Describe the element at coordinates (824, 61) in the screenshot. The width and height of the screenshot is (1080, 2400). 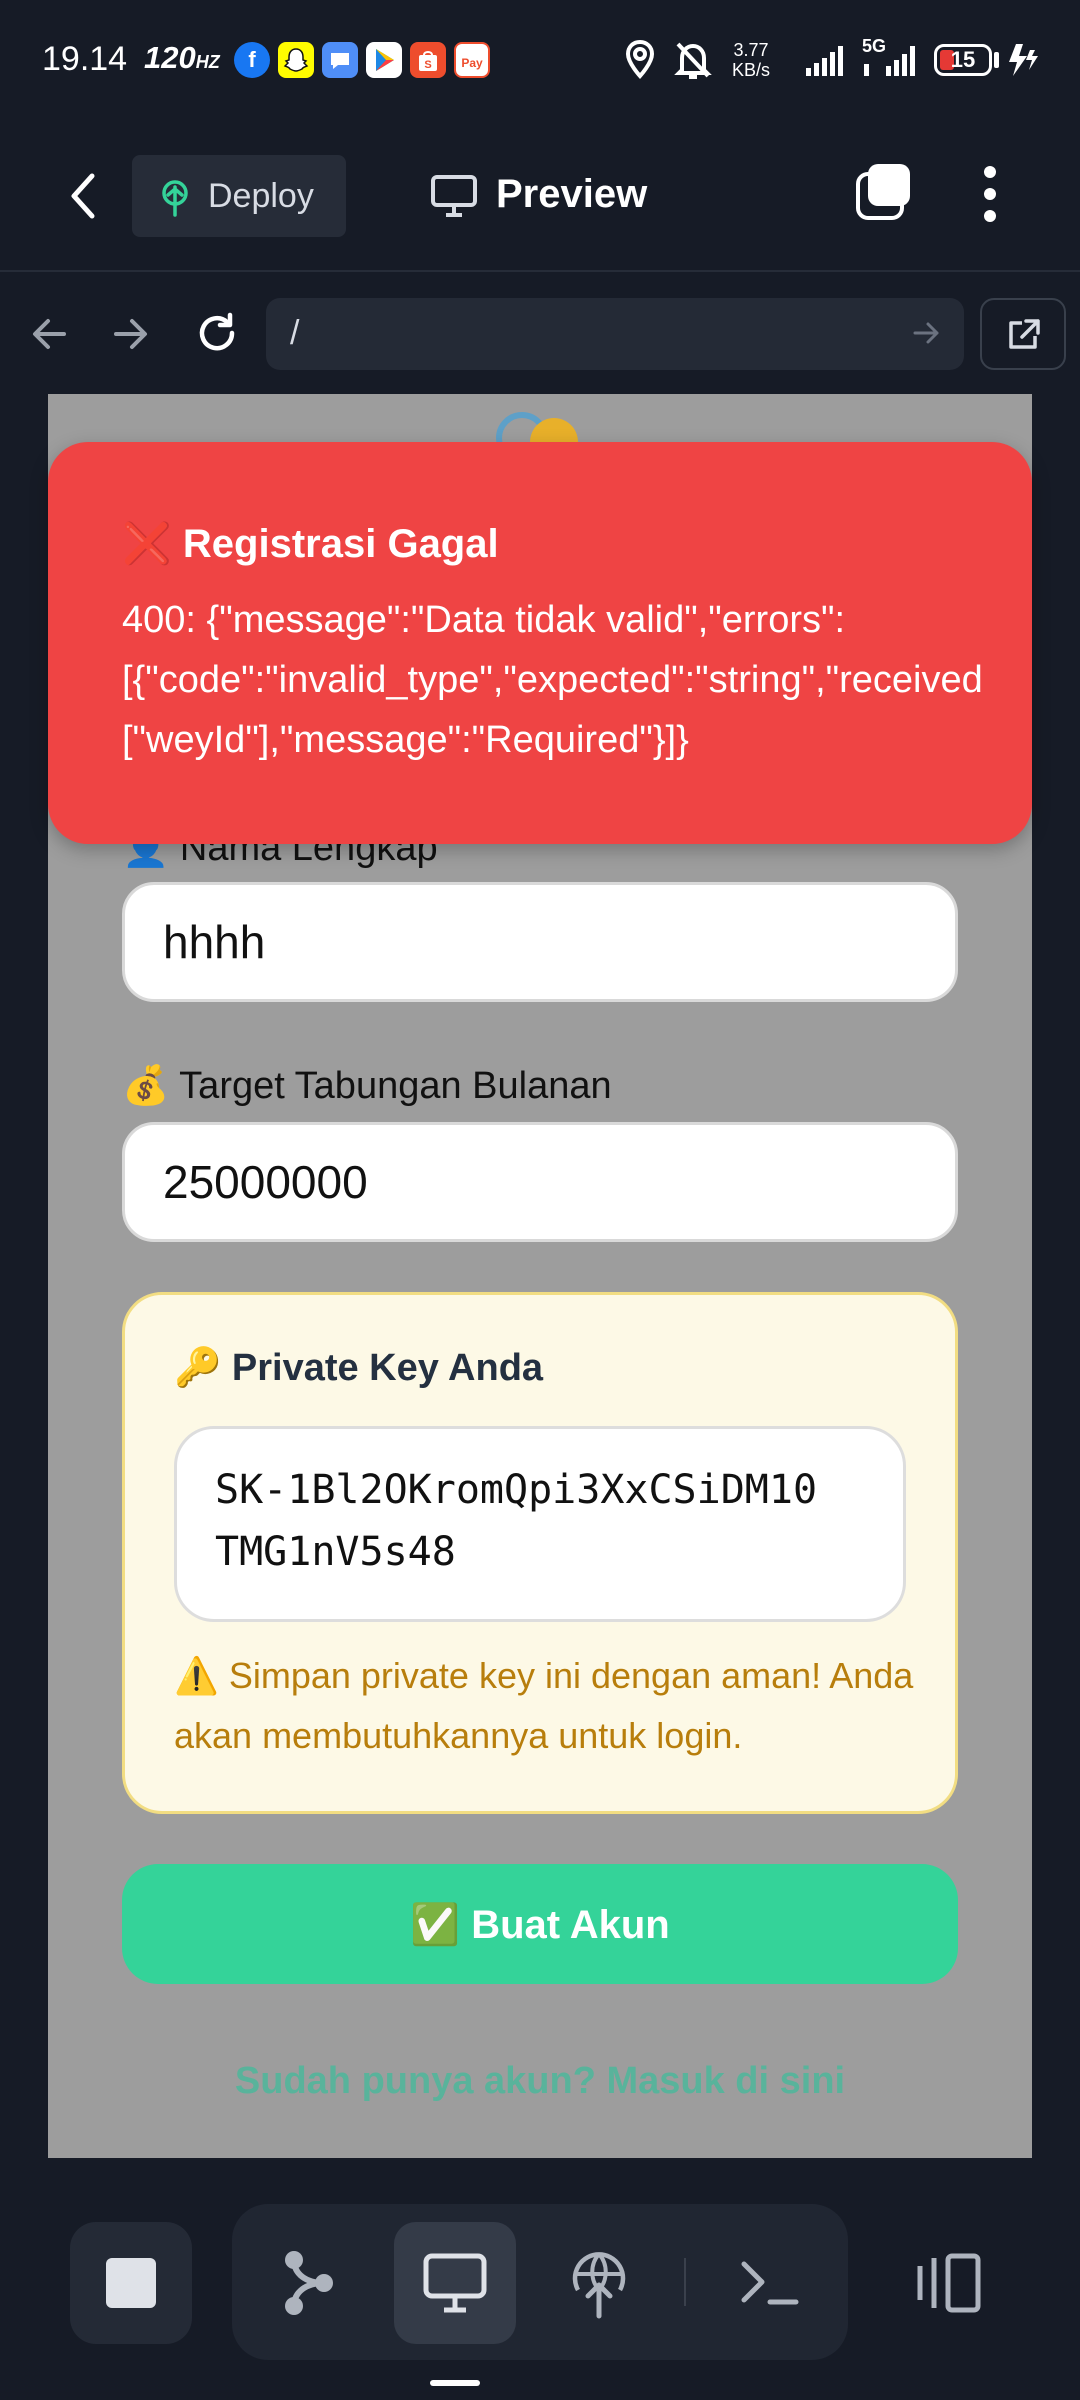
I see `wifi-signal-icon` at that location.